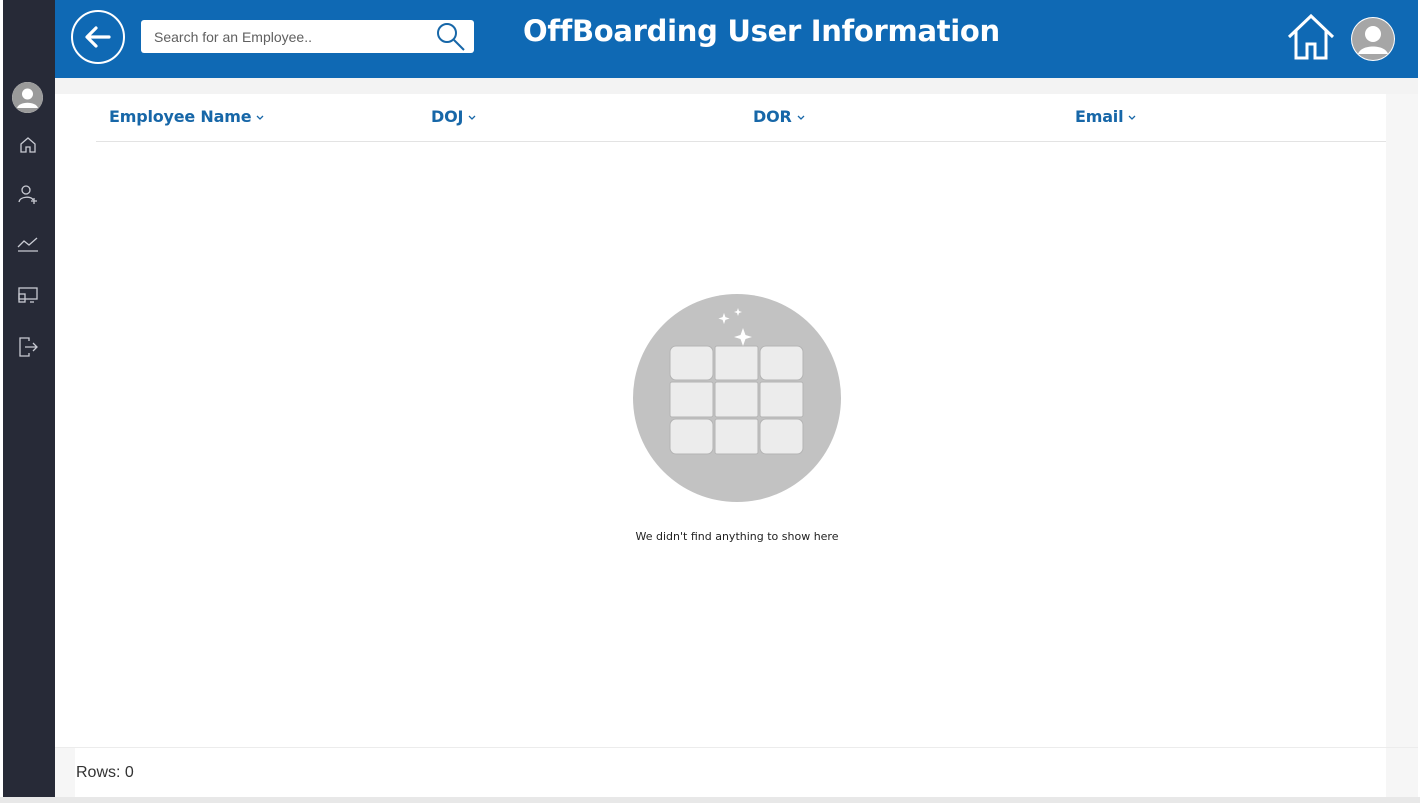  I want to click on column-header-doj: DOJ, so click(453, 116).